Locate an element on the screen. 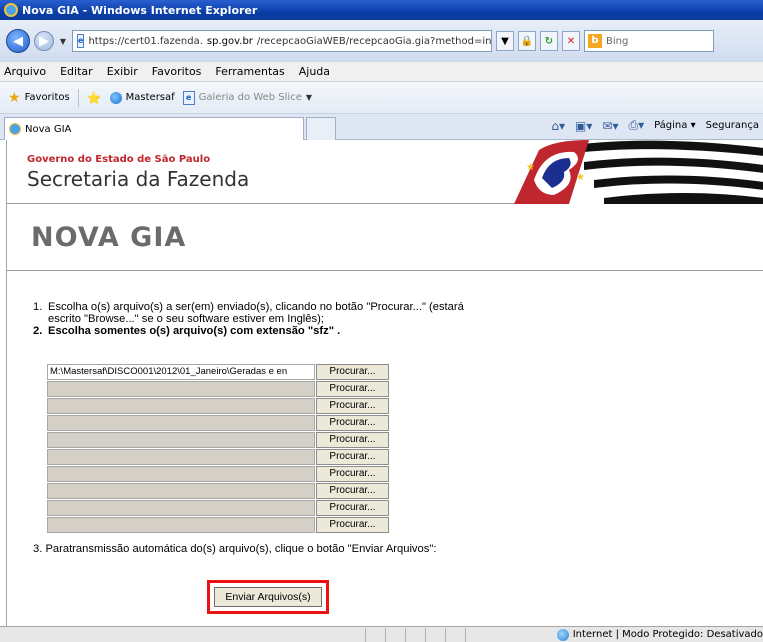 The height and width of the screenshot is (642, 763). tab-title: Nova GIA is located at coordinates (48, 129).